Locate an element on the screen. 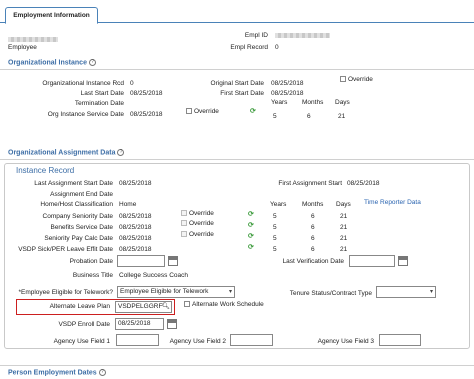 Image resolution: width=474 pixels, height=379 pixels. benefits-service-value: 08/25/2018 is located at coordinates (135, 227).